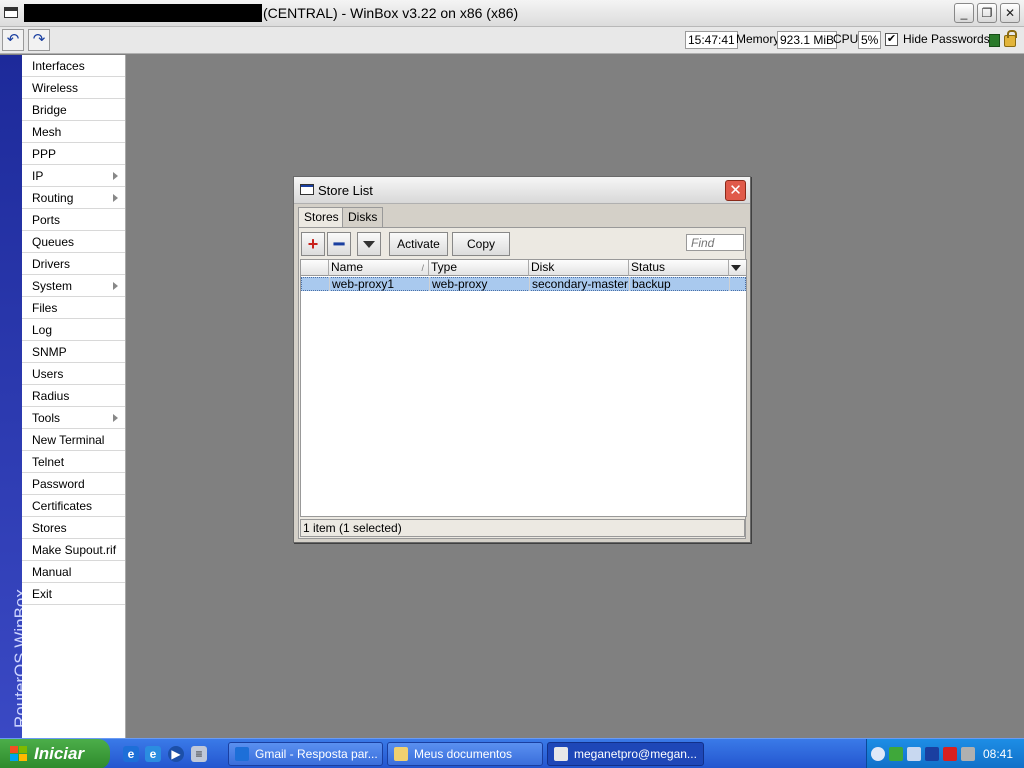 The width and height of the screenshot is (1024, 768). Describe the element at coordinates (73, 308) in the screenshot. I see `menu-item-files: Files` at that location.